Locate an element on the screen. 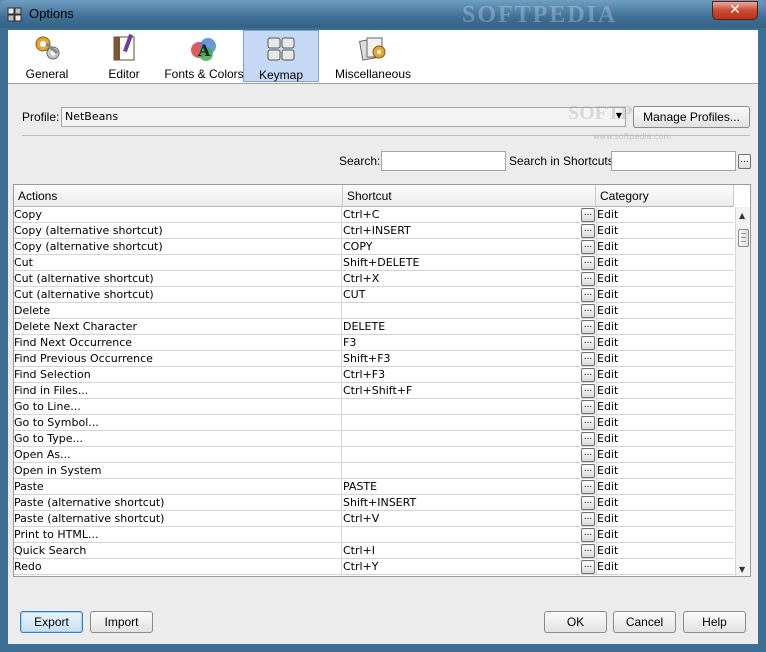  shortcut-cell: Ctrl+V is located at coordinates (469, 519).